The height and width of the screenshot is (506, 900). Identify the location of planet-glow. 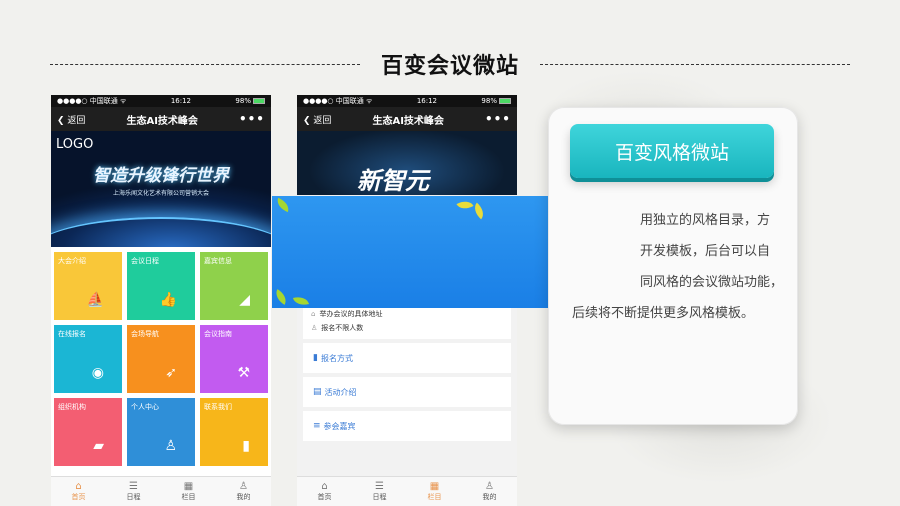
(161, 232).